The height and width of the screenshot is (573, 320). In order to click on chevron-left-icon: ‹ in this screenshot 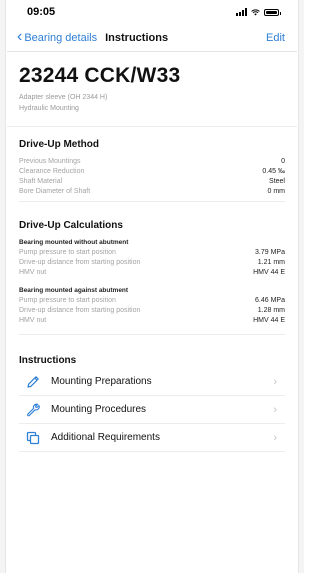, I will do `click(20, 36)`.